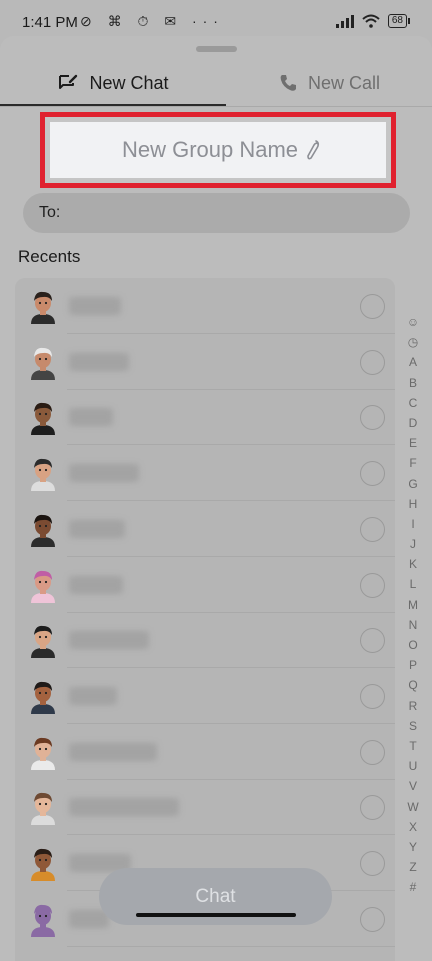  What do you see at coordinates (413, 423) in the screenshot?
I see `index-letter: D` at bounding box center [413, 423].